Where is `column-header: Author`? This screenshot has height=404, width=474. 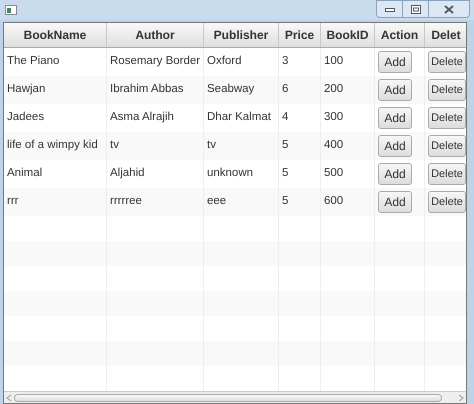 column-header: Author is located at coordinates (155, 35).